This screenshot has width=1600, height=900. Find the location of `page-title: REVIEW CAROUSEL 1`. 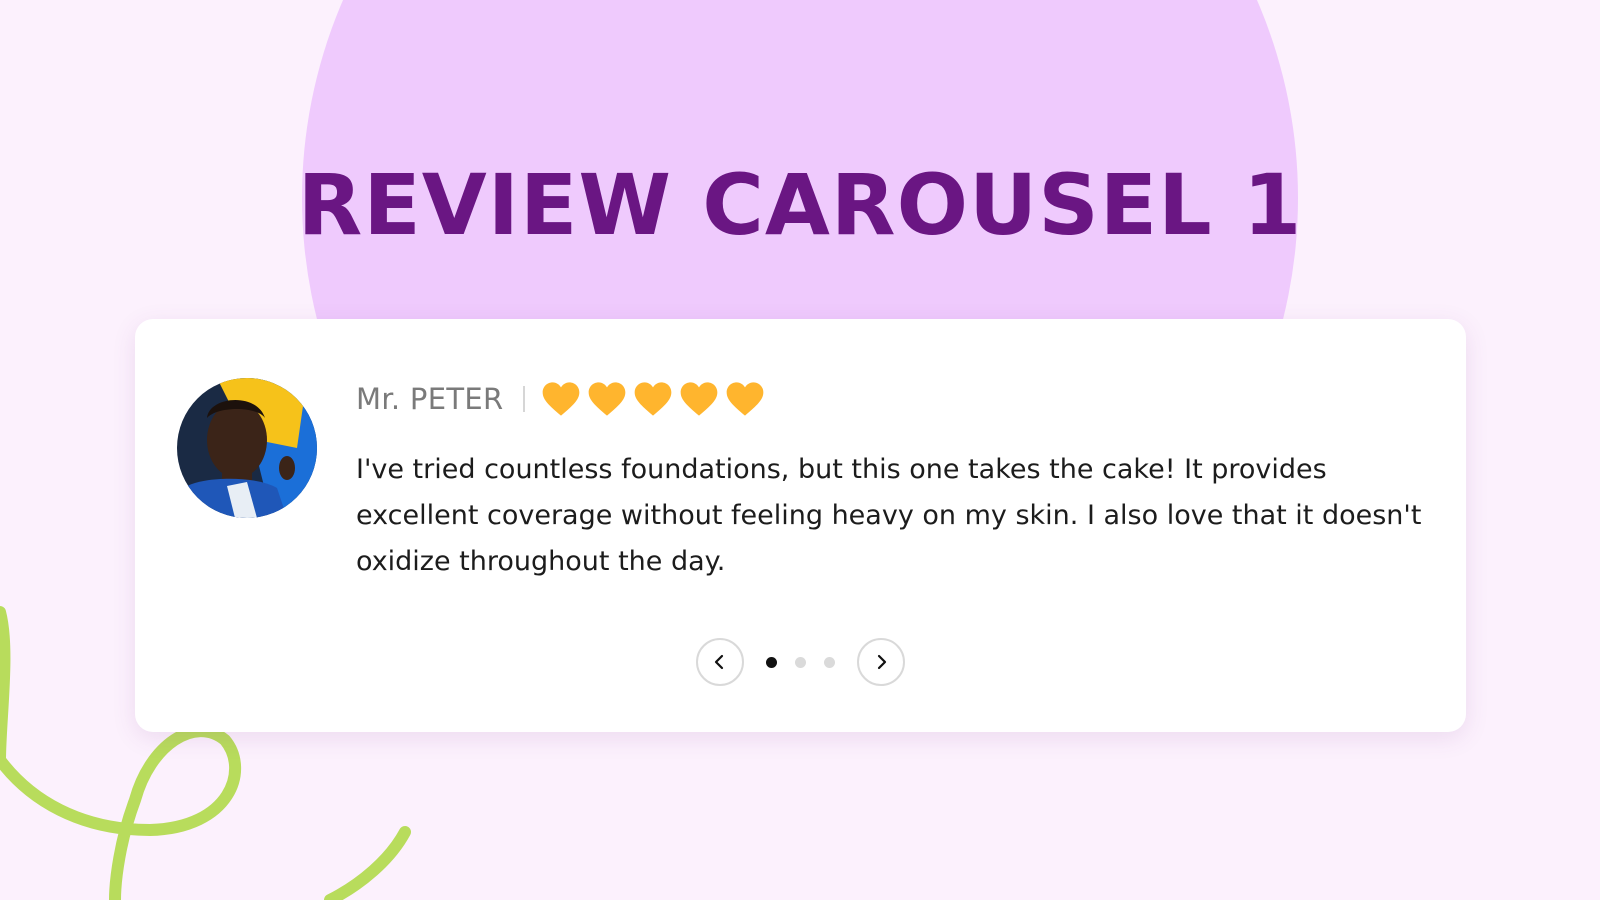

page-title: REVIEW CAROUSEL 1 is located at coordinates (800, 205).